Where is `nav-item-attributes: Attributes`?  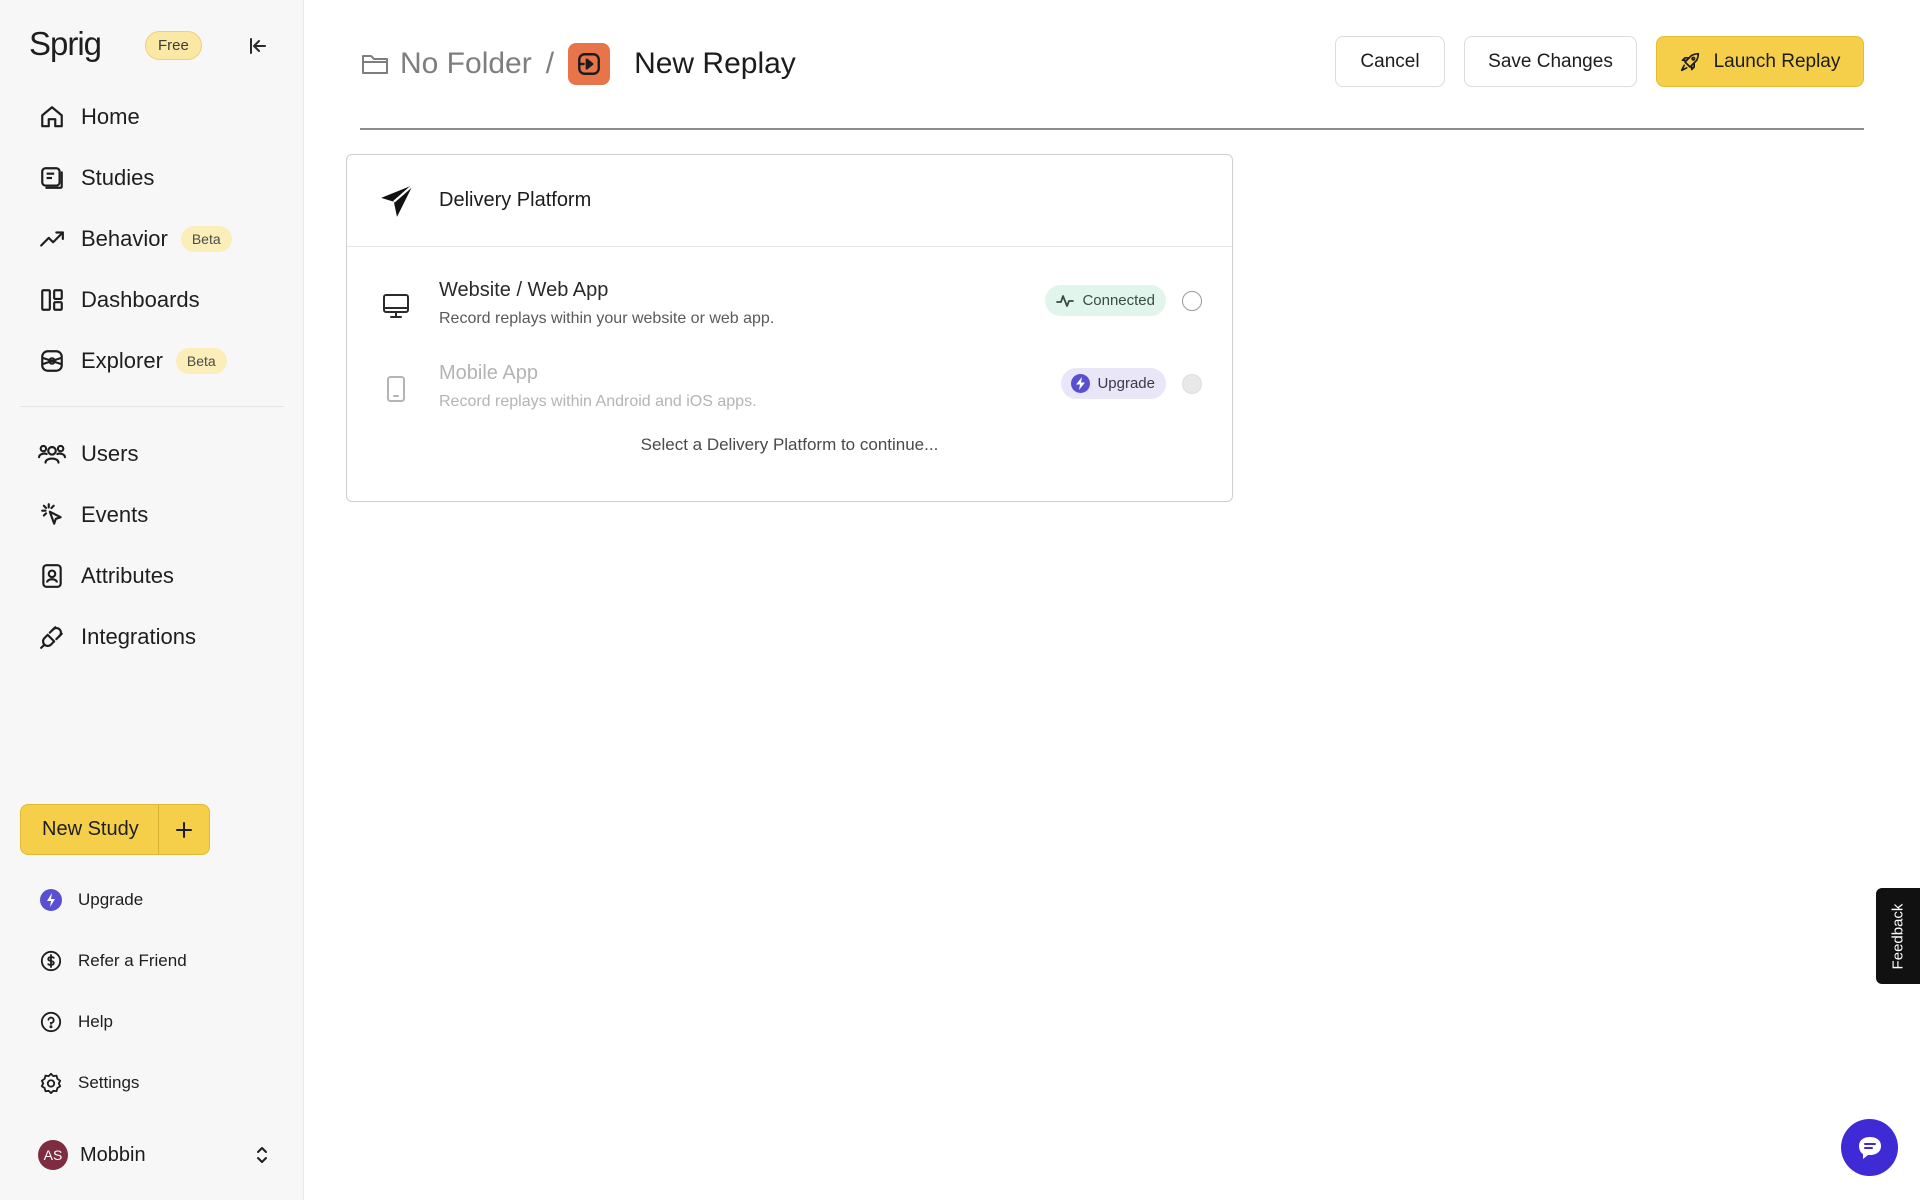
nav-item-attributes: Attributes is located at coordinates (152, 576).